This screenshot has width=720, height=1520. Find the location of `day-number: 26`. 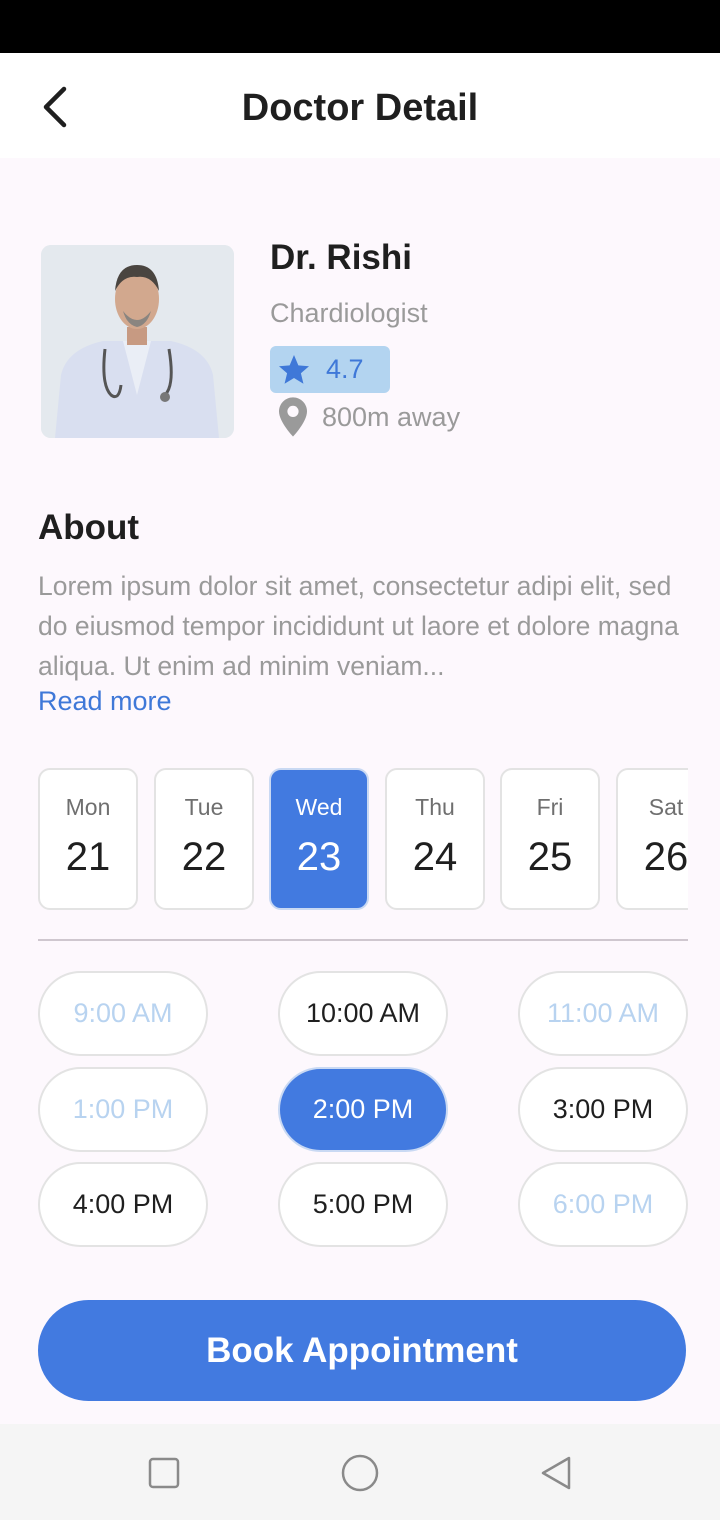

day-number: 26 is located at coordinates (665, 857).